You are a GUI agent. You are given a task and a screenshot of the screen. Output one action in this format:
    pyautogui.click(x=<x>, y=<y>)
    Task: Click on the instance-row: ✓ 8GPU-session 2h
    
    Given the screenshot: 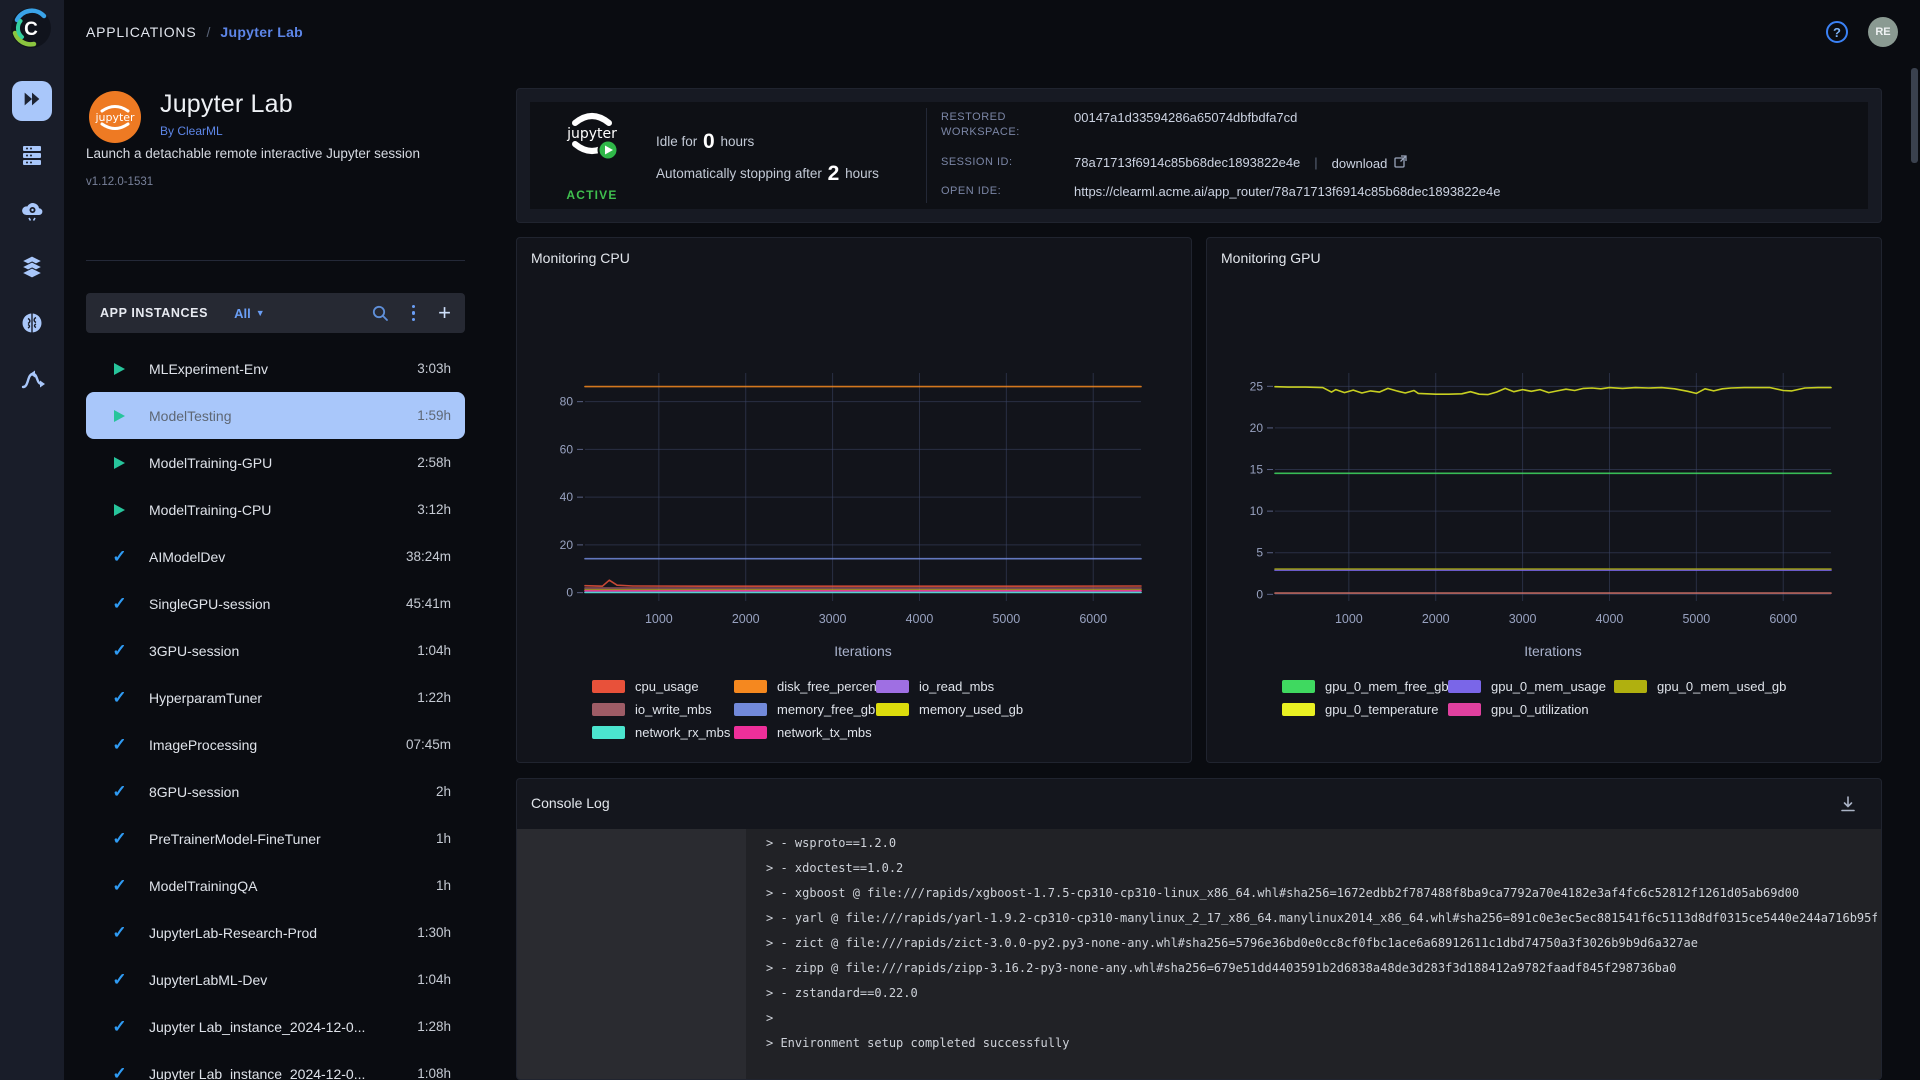 What is the action you would take?
    pyautogui.click(x=275, y=791)
    